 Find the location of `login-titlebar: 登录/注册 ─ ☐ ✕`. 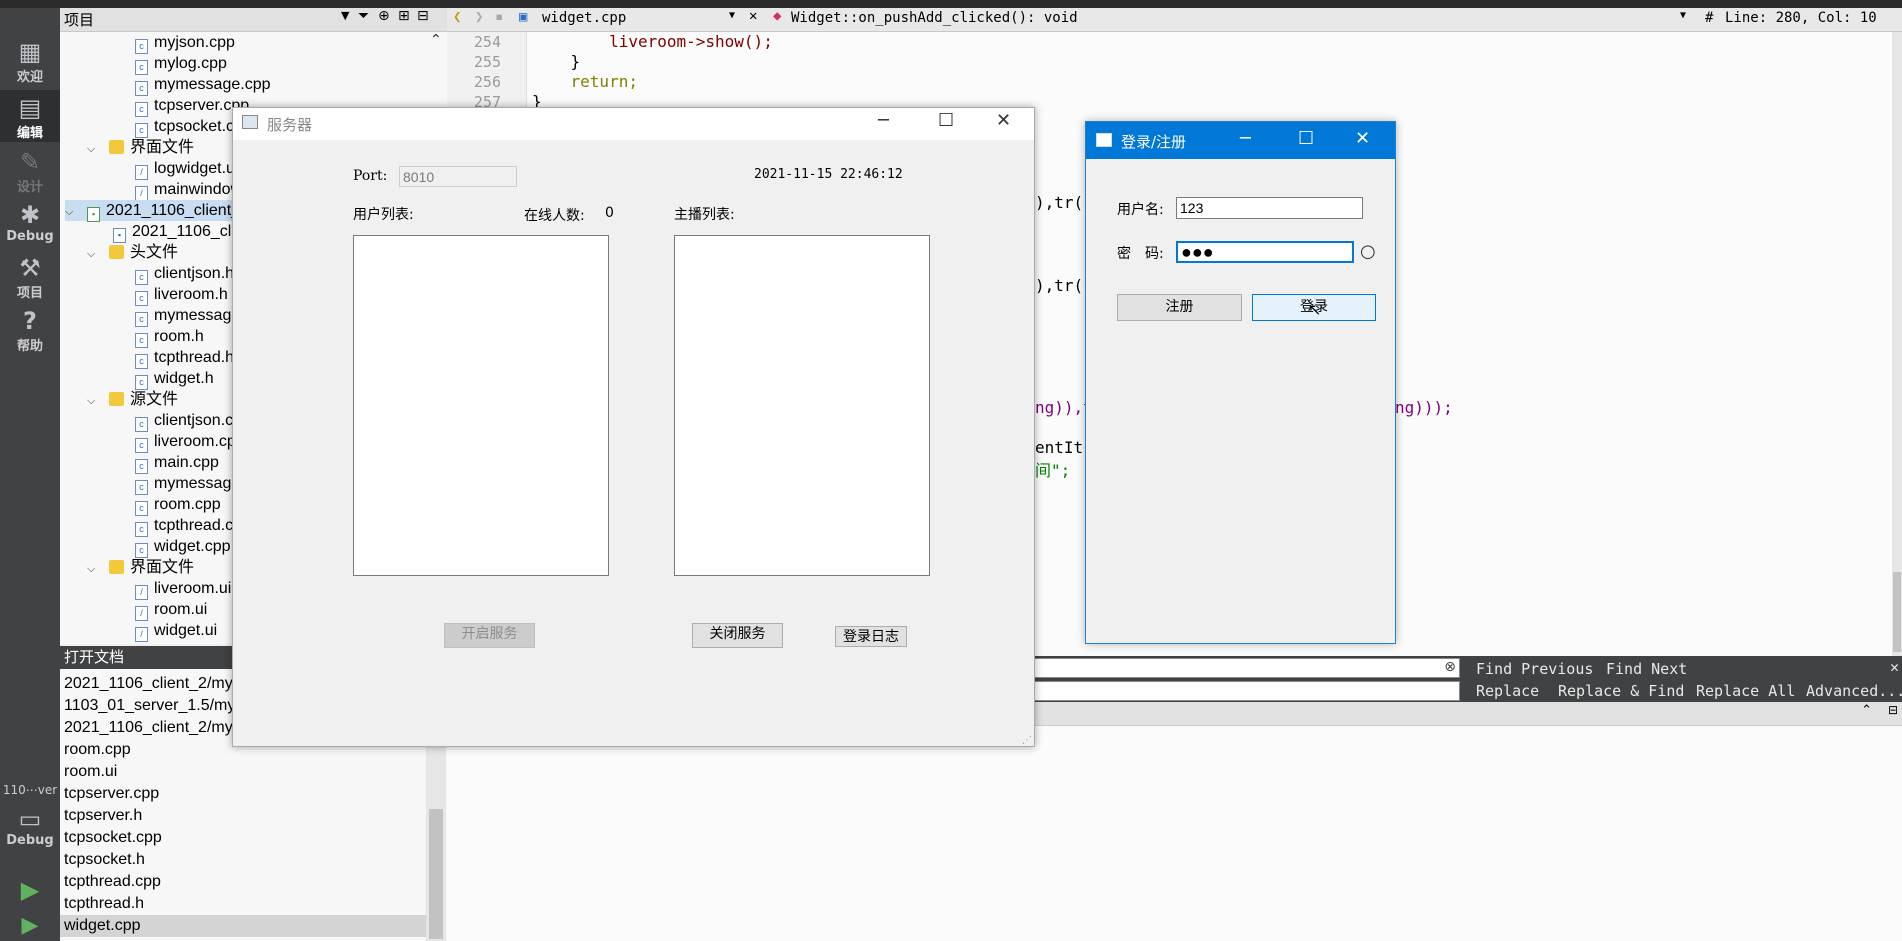

login-titlebar: 登录/注册 ─ ☐ ✕ is located at coordinates (1240, 140).